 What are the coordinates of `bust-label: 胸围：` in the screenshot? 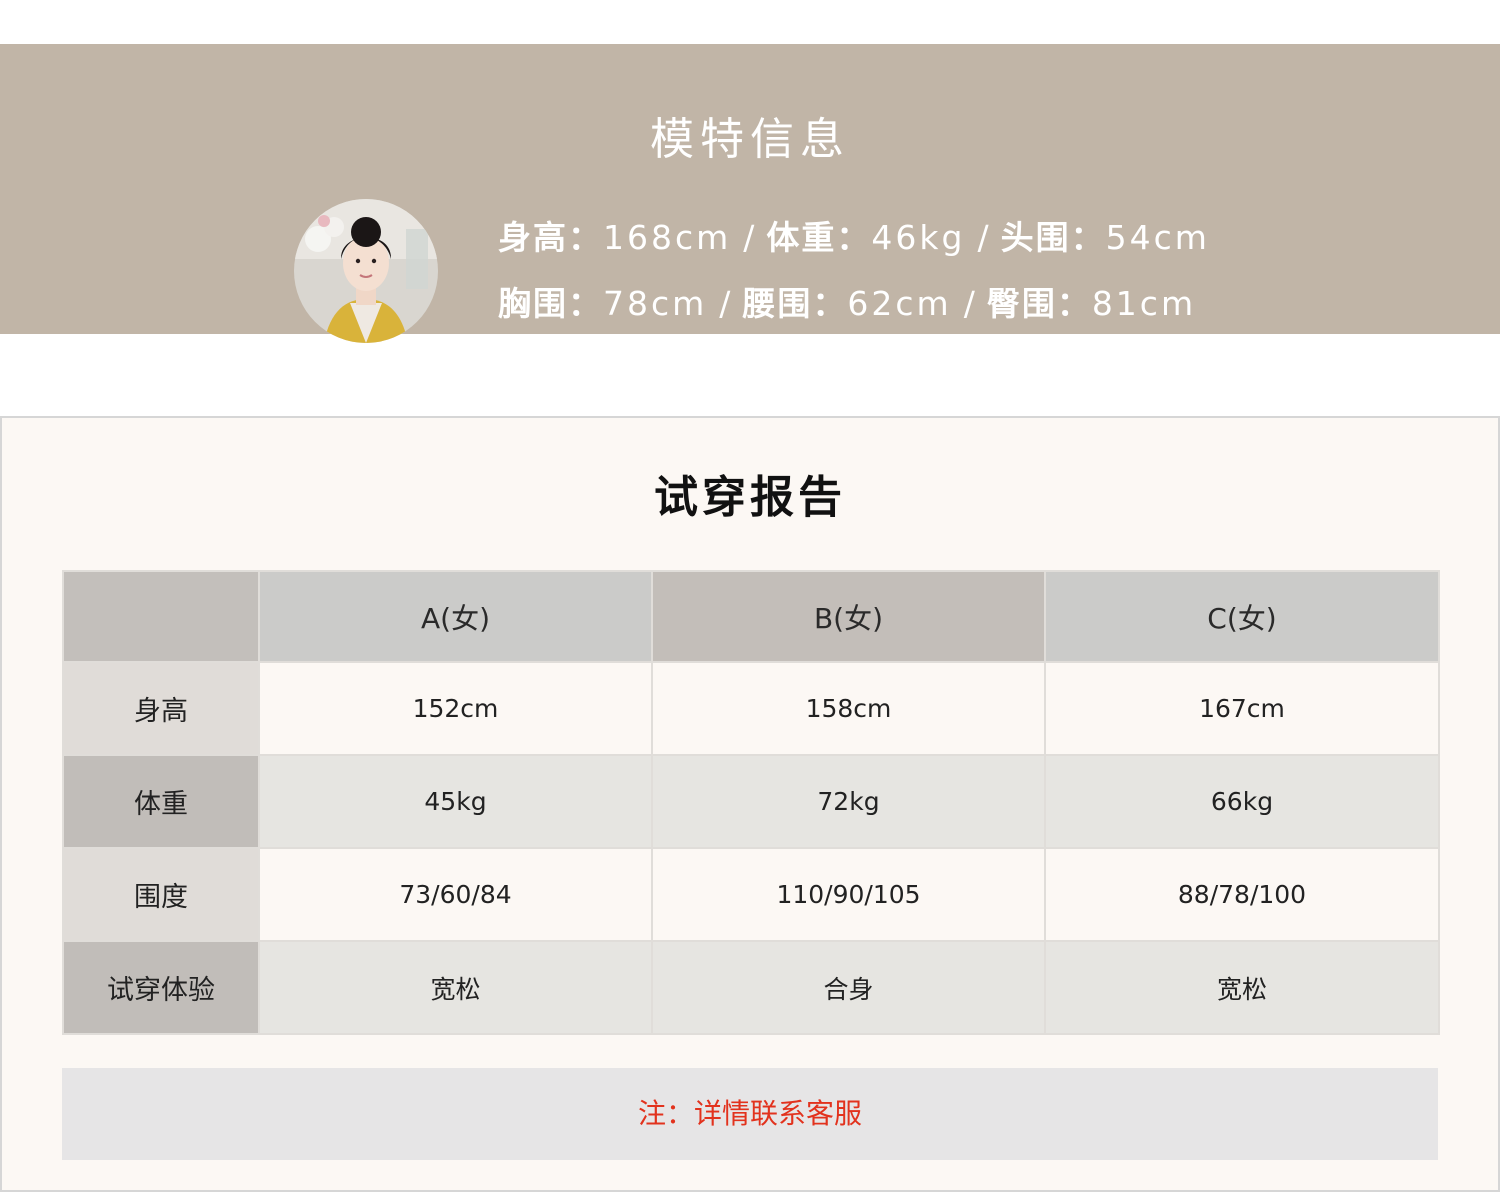 It's located at (550, 303).